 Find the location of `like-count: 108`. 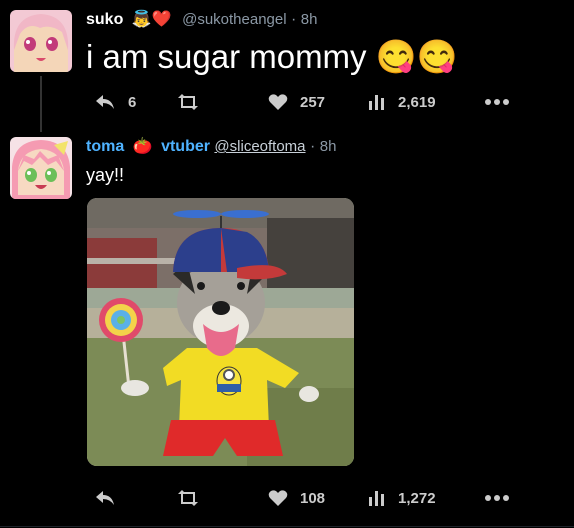

like-count: 108 is located at coordinates (313, 498).